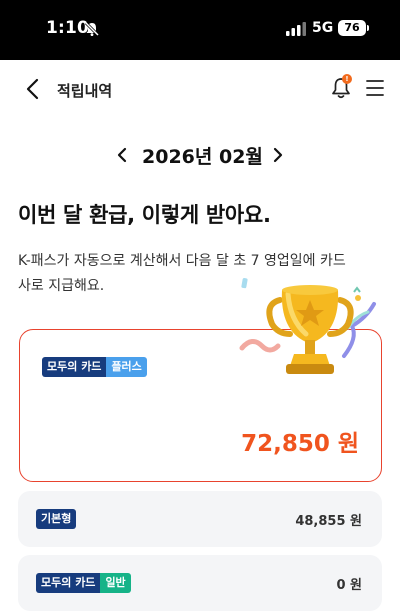 The width and height of the screenshot is (400, 615). I want to click on headline: 이번 달 환급, 이렇게 받아요., so click(144, 215).